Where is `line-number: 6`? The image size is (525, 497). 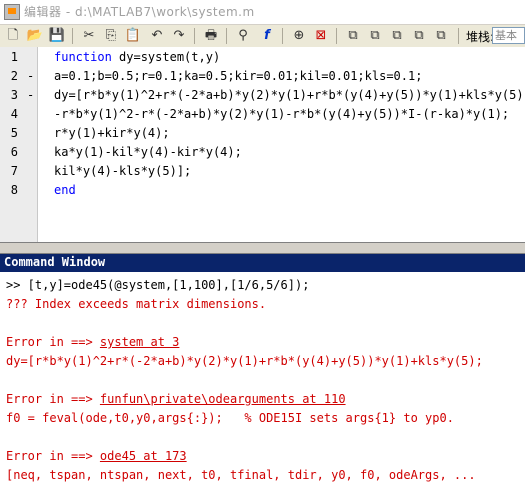 line-number: 6 is located at coordinates (14, 152).